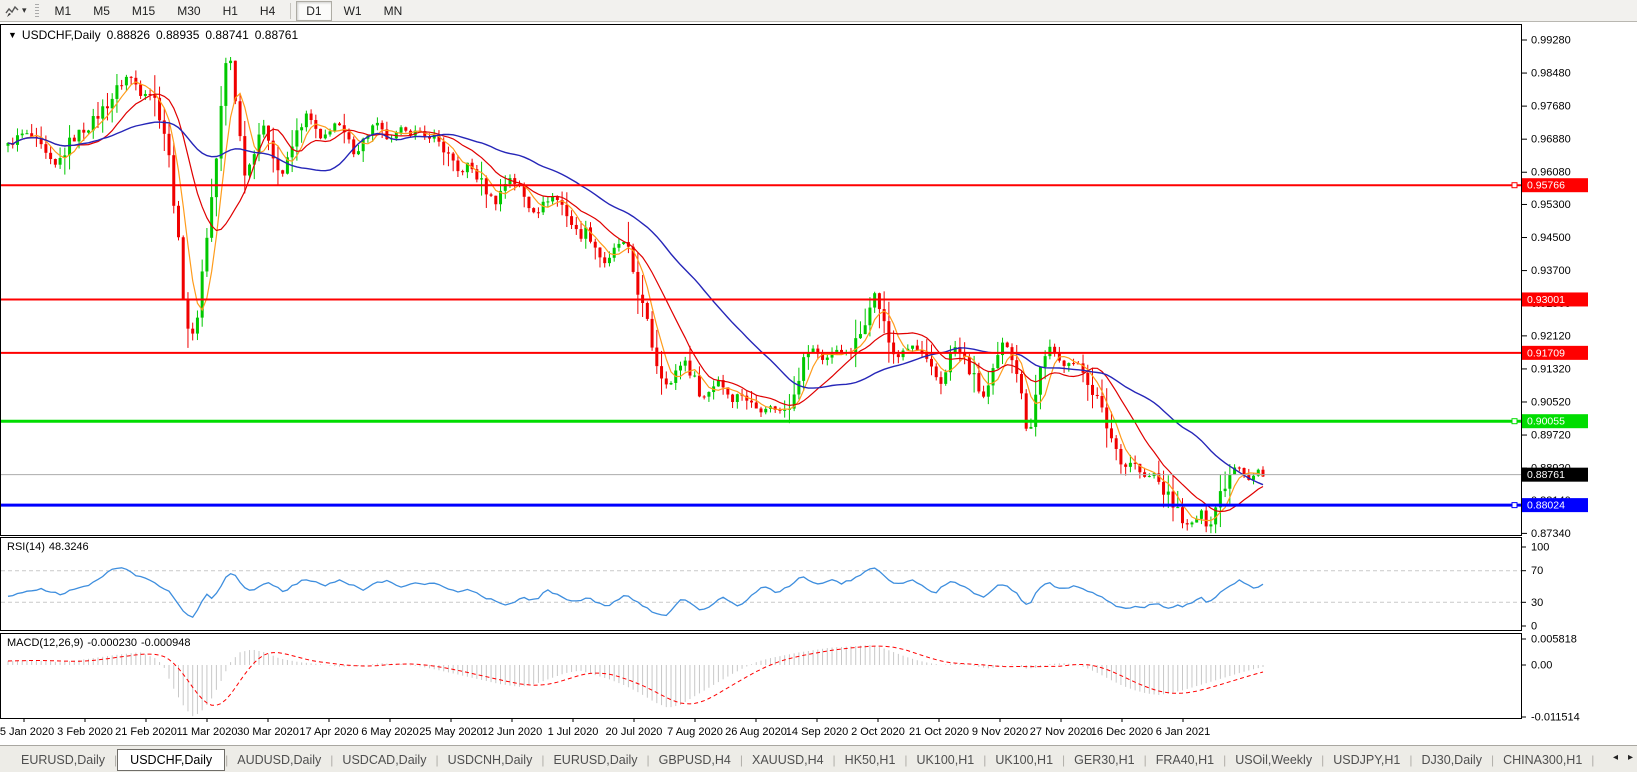 This screenshot has width=1637, height=772. What do you see at coordinates (146, 732) in the screenshot?
I see `svg-text: 21 Feb 2020` at bounding box center [146, 732].